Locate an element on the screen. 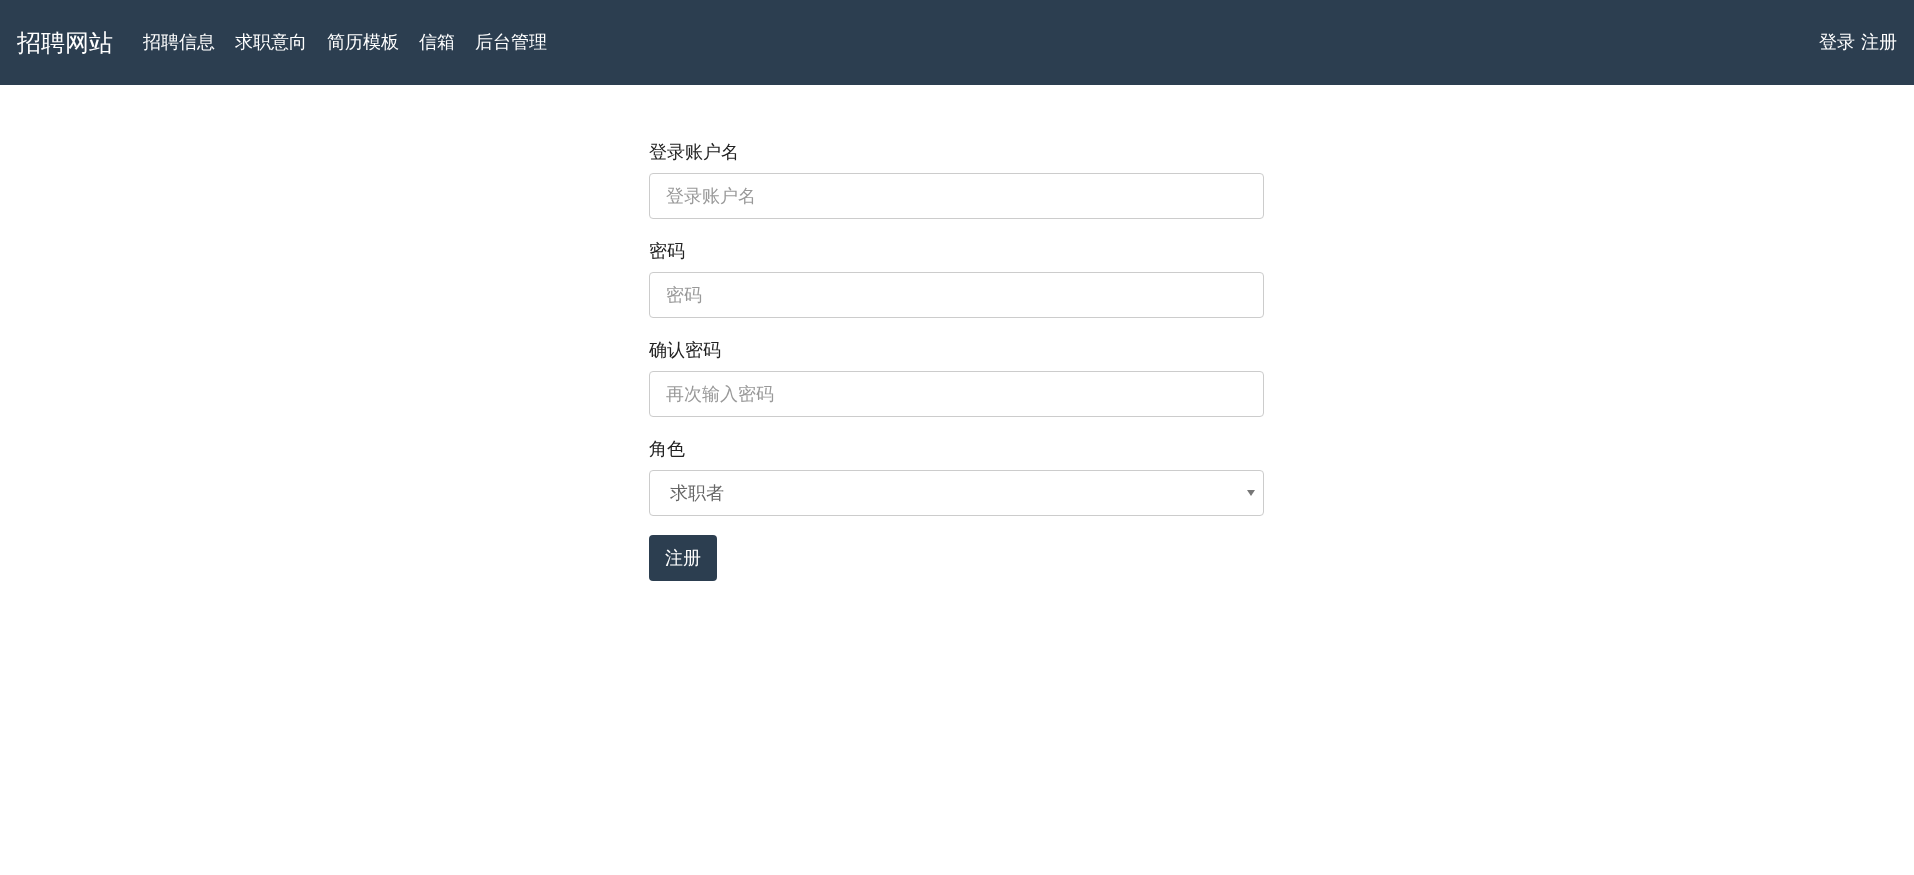  input-field: 再次输入密码 is located at coordinates (956, 394).